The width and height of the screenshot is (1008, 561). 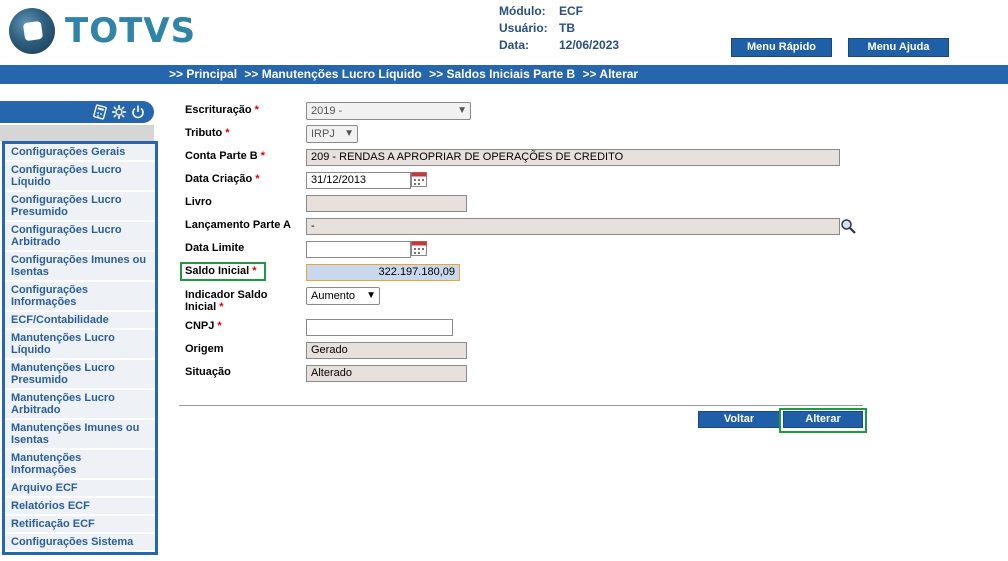 I want to click on totvs-logo: TOTVS, so click(x=102, y=31).